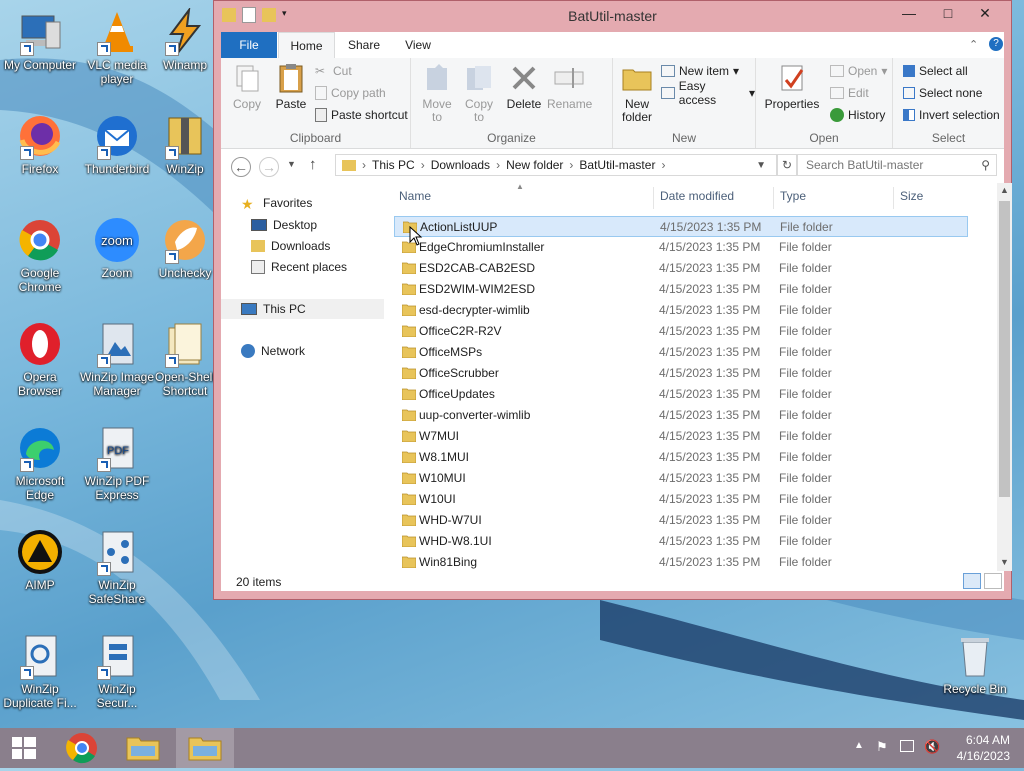  What do you see at coordinates (291, 164) in the screenshot?
I see `recent-locations-button: ▼` at bounding box center [291, 164].